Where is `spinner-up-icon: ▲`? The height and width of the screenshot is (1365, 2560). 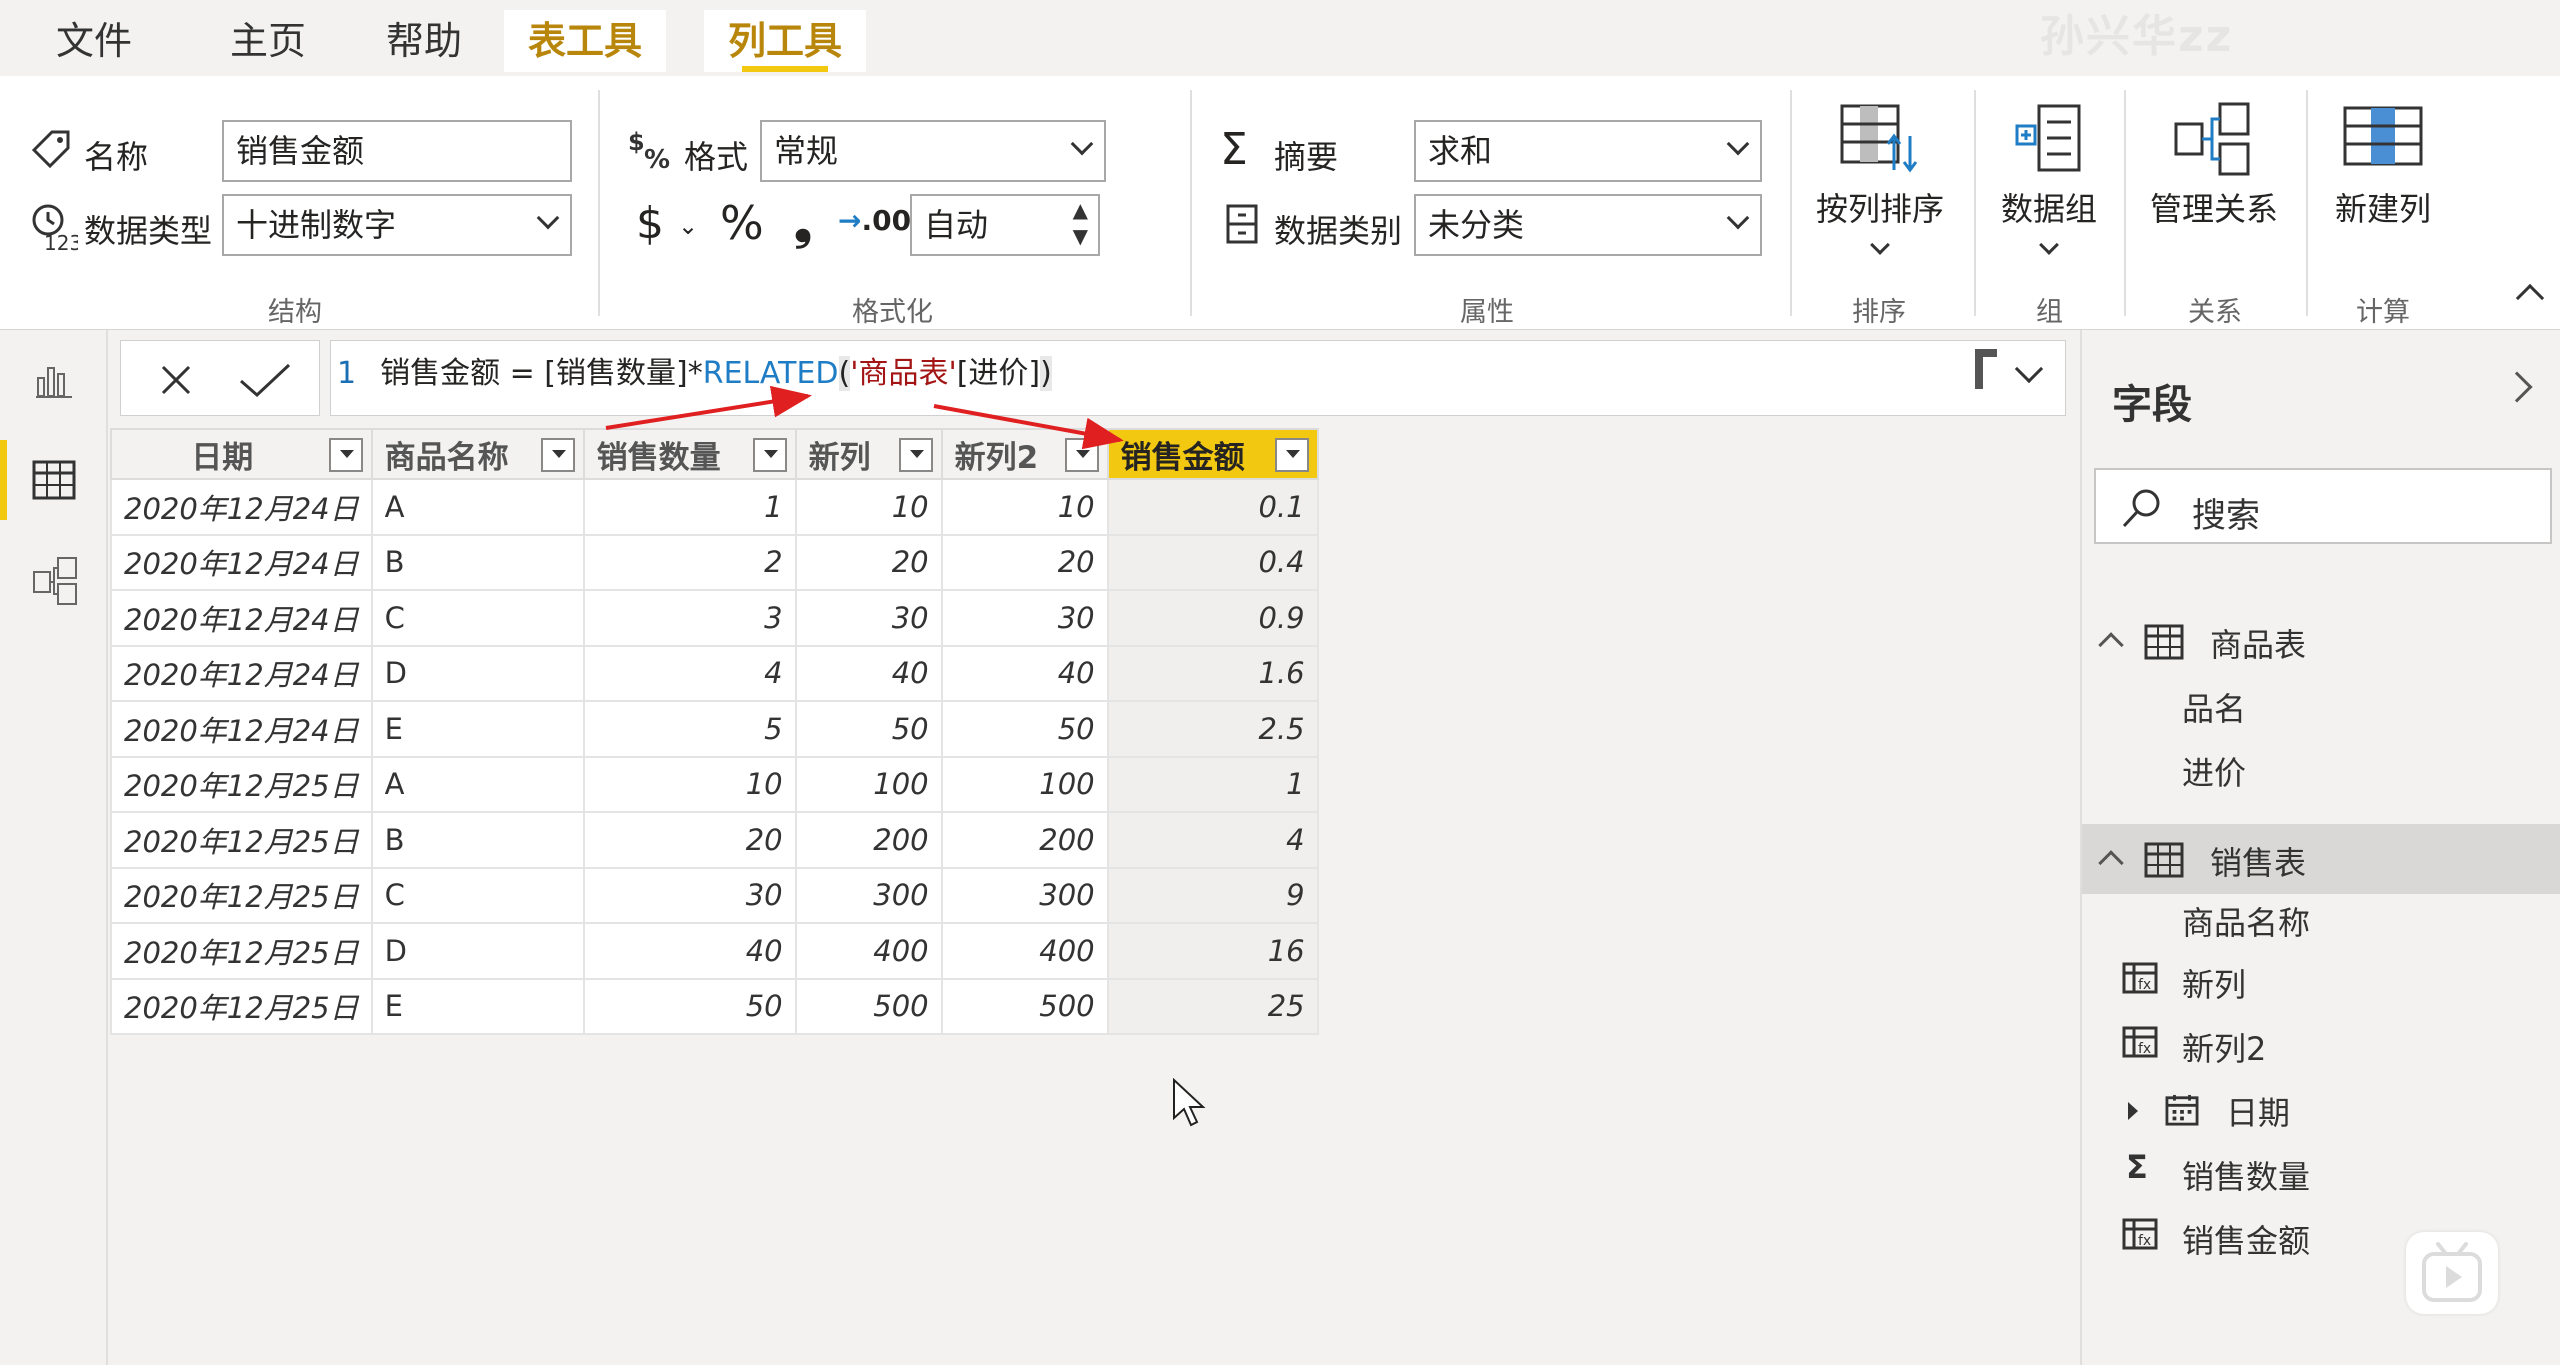 spinner-up-icon: ▲ is located at coordinates (1080, 210).